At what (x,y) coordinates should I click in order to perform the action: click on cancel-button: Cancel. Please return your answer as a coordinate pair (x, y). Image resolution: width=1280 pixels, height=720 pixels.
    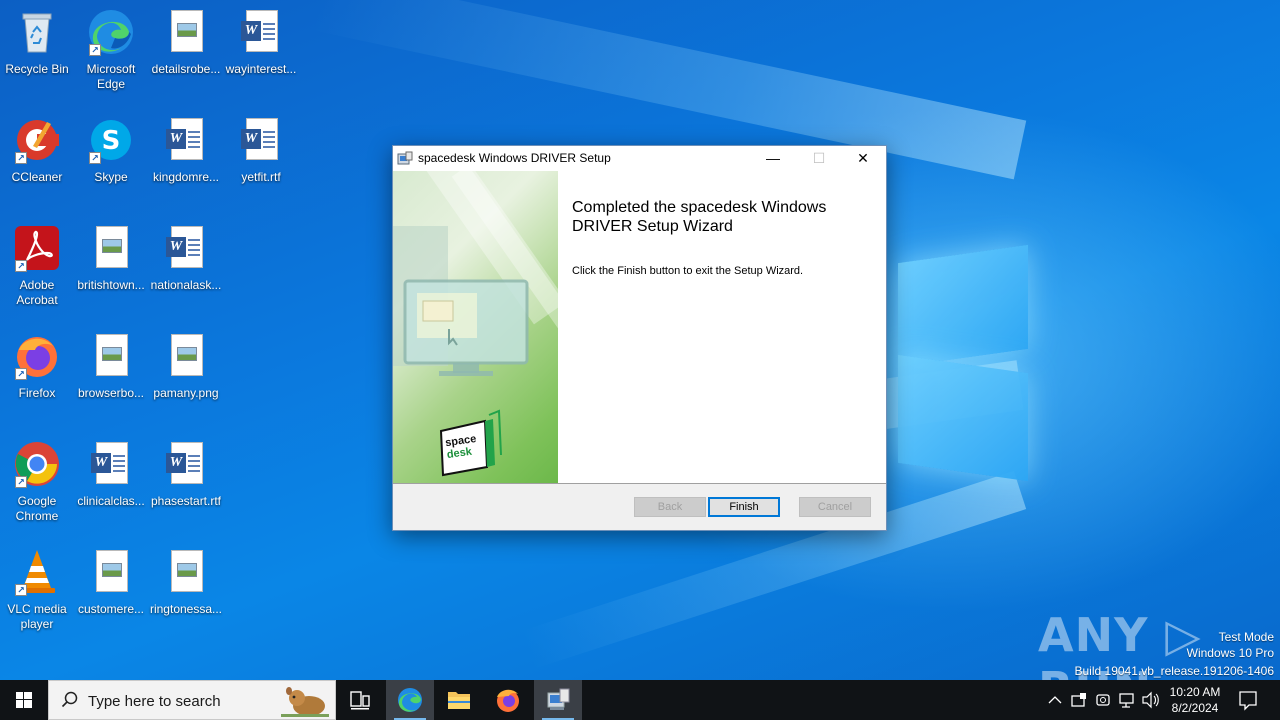
    Looking at the image, I should click on (835, 507).